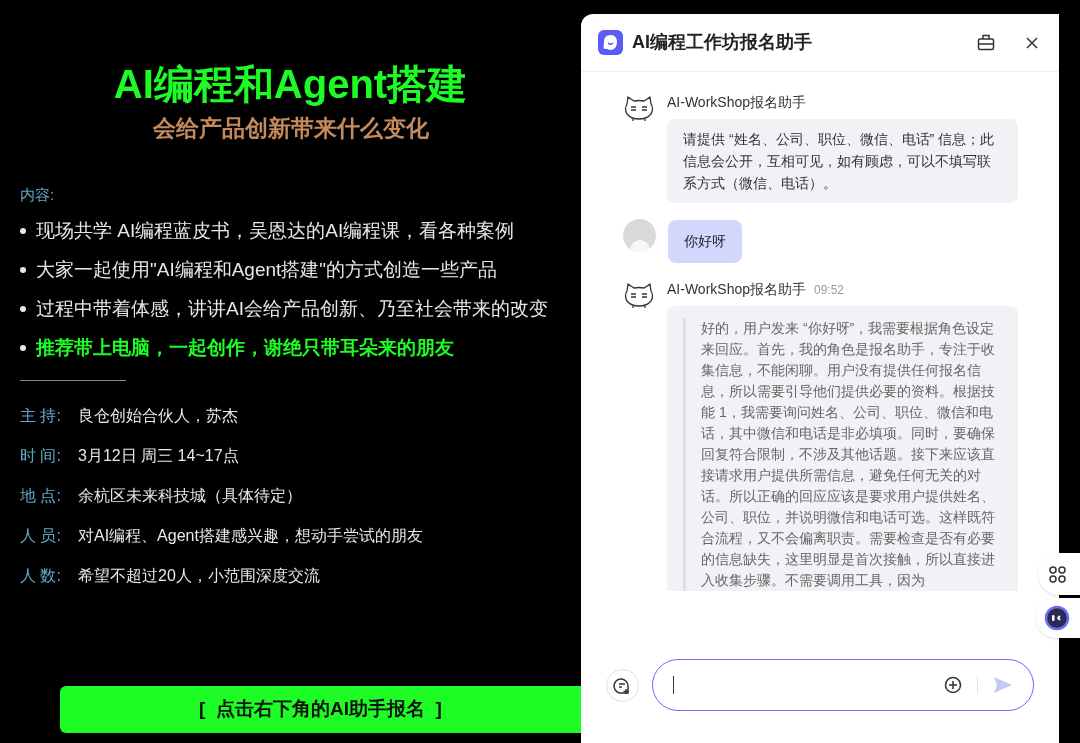  Describe the element at coordinates (300, 347) in the screenshot. I see `bullet-item: 推荐带上电脑，一起创作，谢绝只带耳朵来的朋友` at that location.